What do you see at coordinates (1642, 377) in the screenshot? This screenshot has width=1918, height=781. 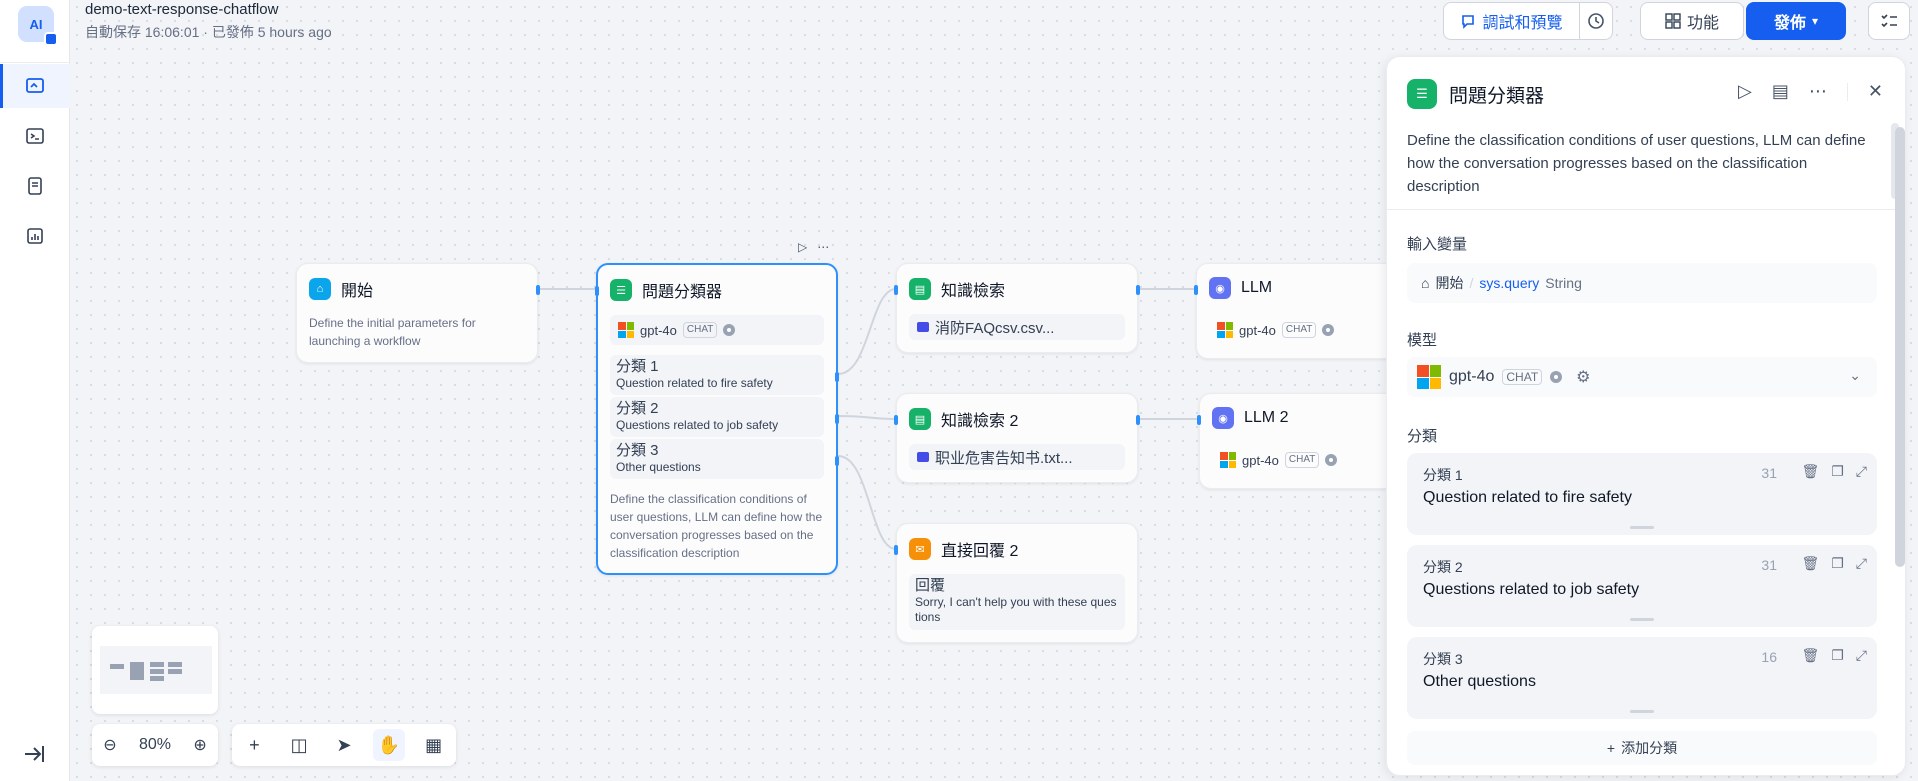 I see `model-selector: gpt-4o CHAT ⚙ ⌄` at bounding box center [1642, 377].